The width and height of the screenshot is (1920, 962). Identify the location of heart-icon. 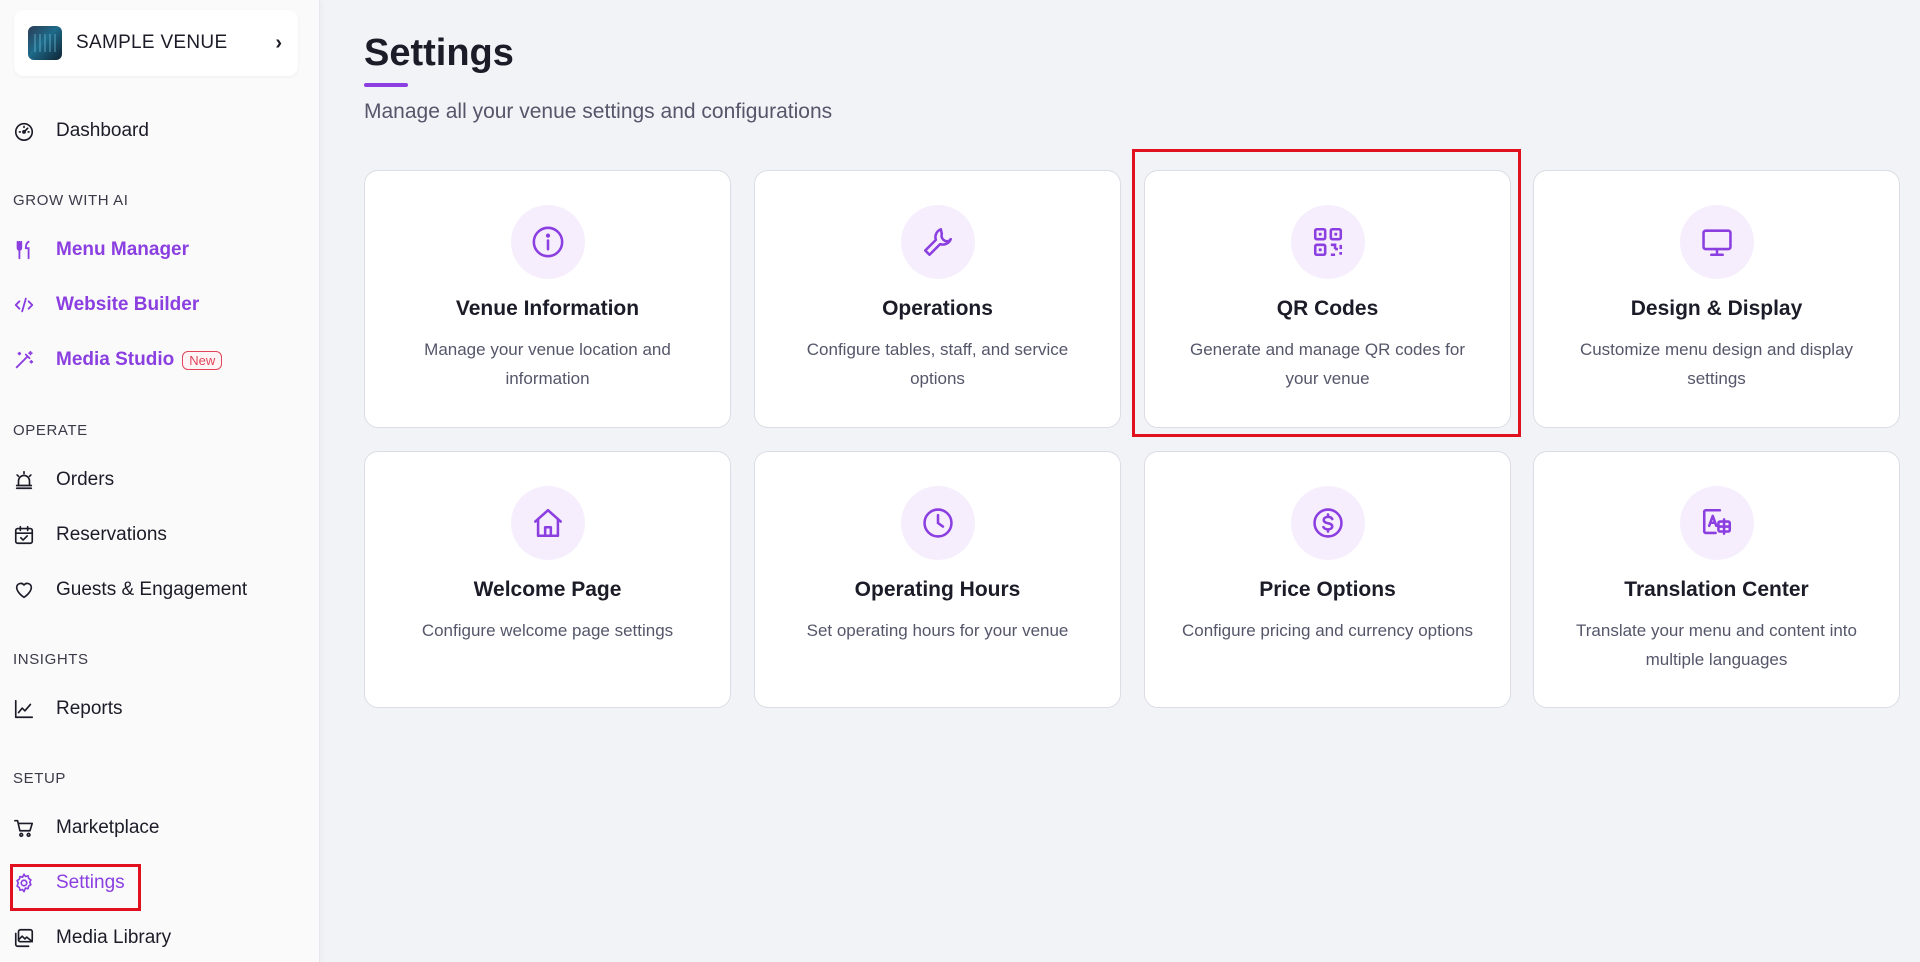
(24, 590).